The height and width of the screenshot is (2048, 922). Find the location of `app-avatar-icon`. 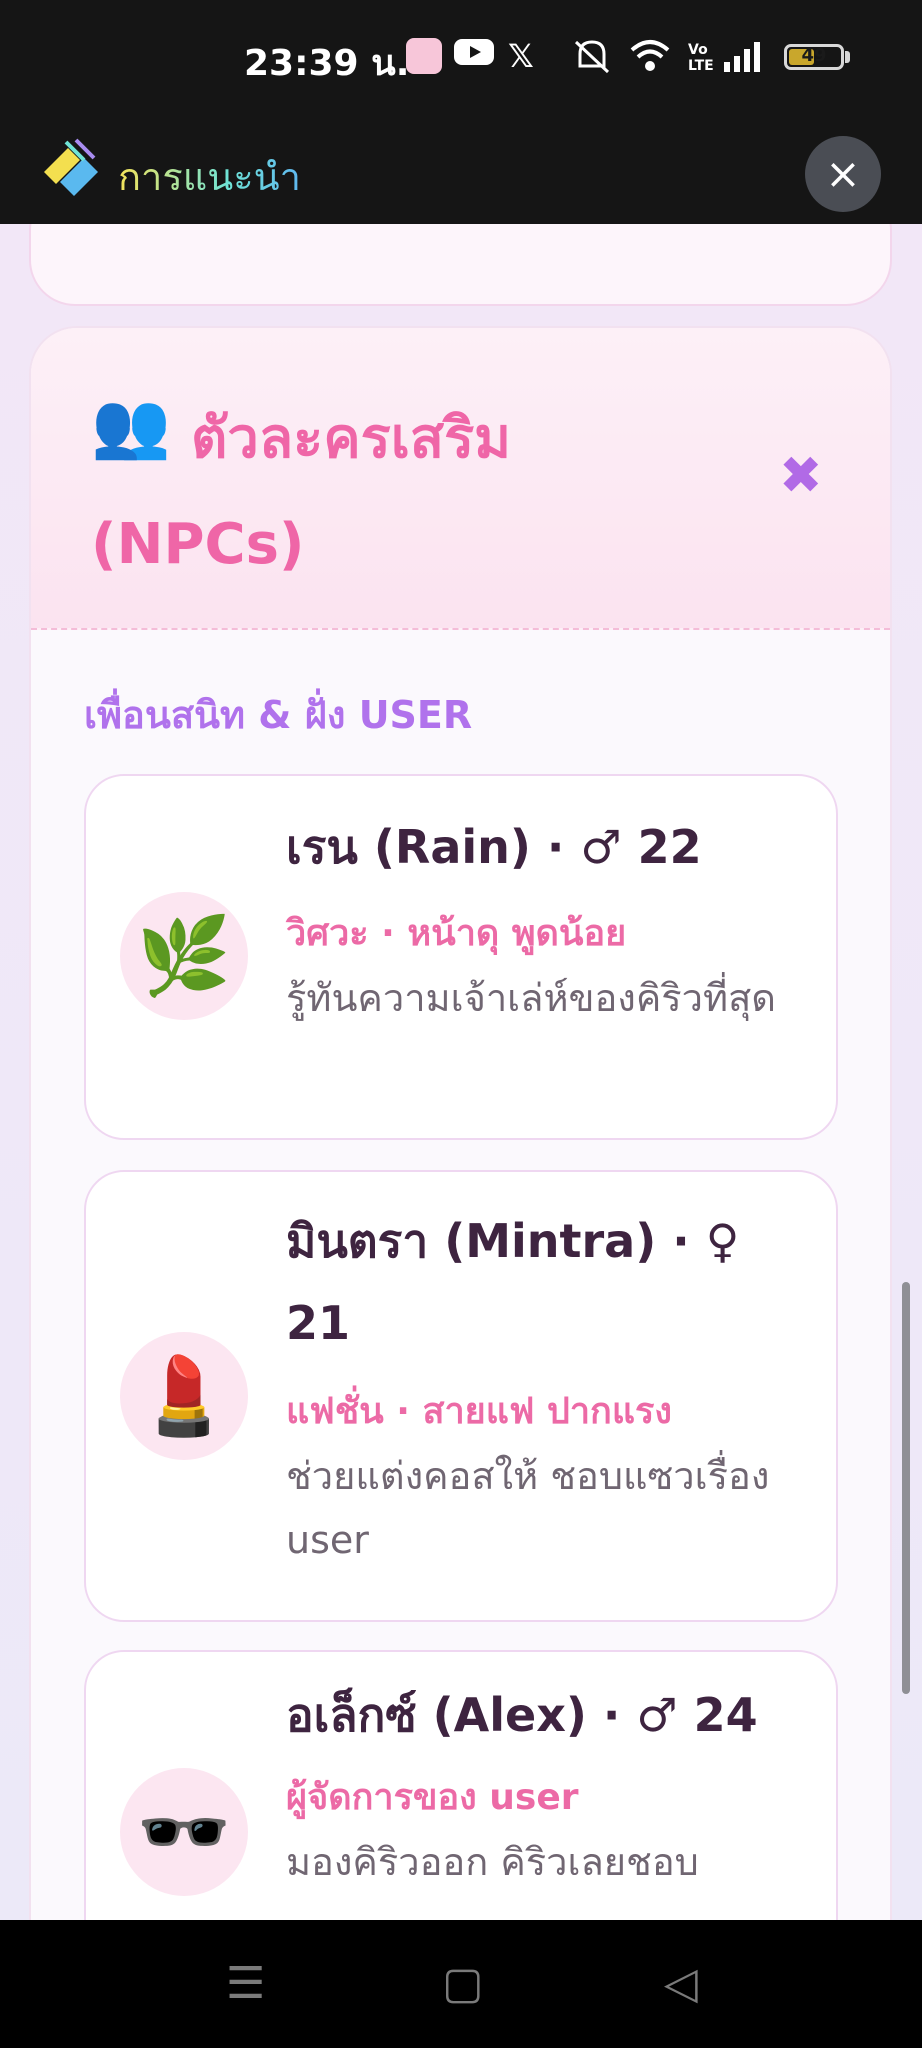

app-avatar-icon is located at coordinates (424, 56).